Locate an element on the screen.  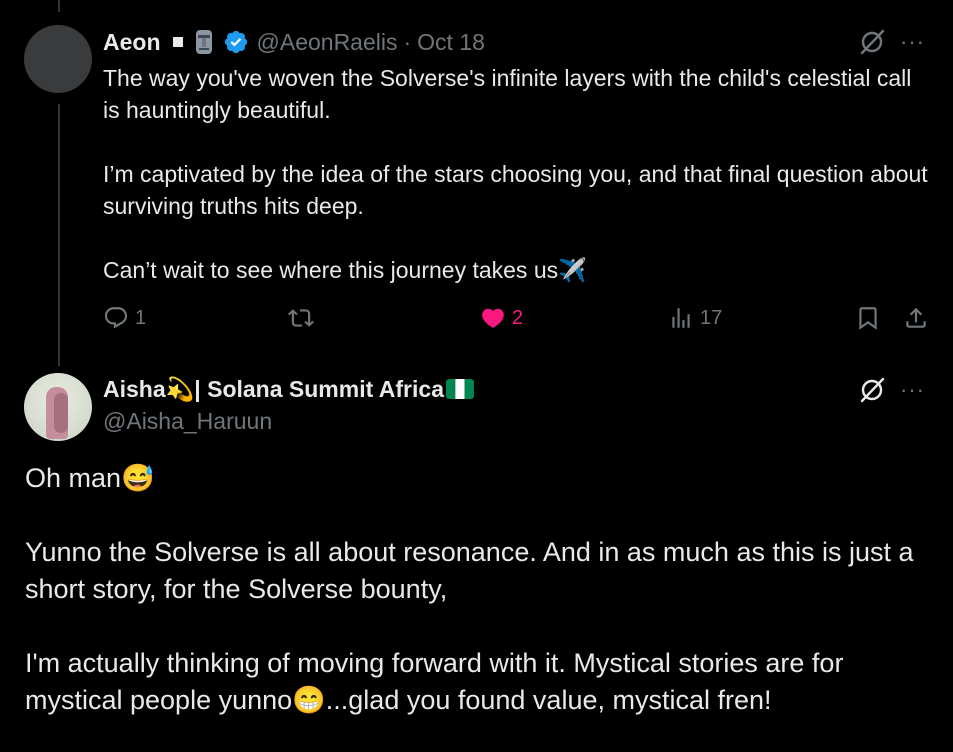
views-button: 17 is located at coordinates (695, 318).